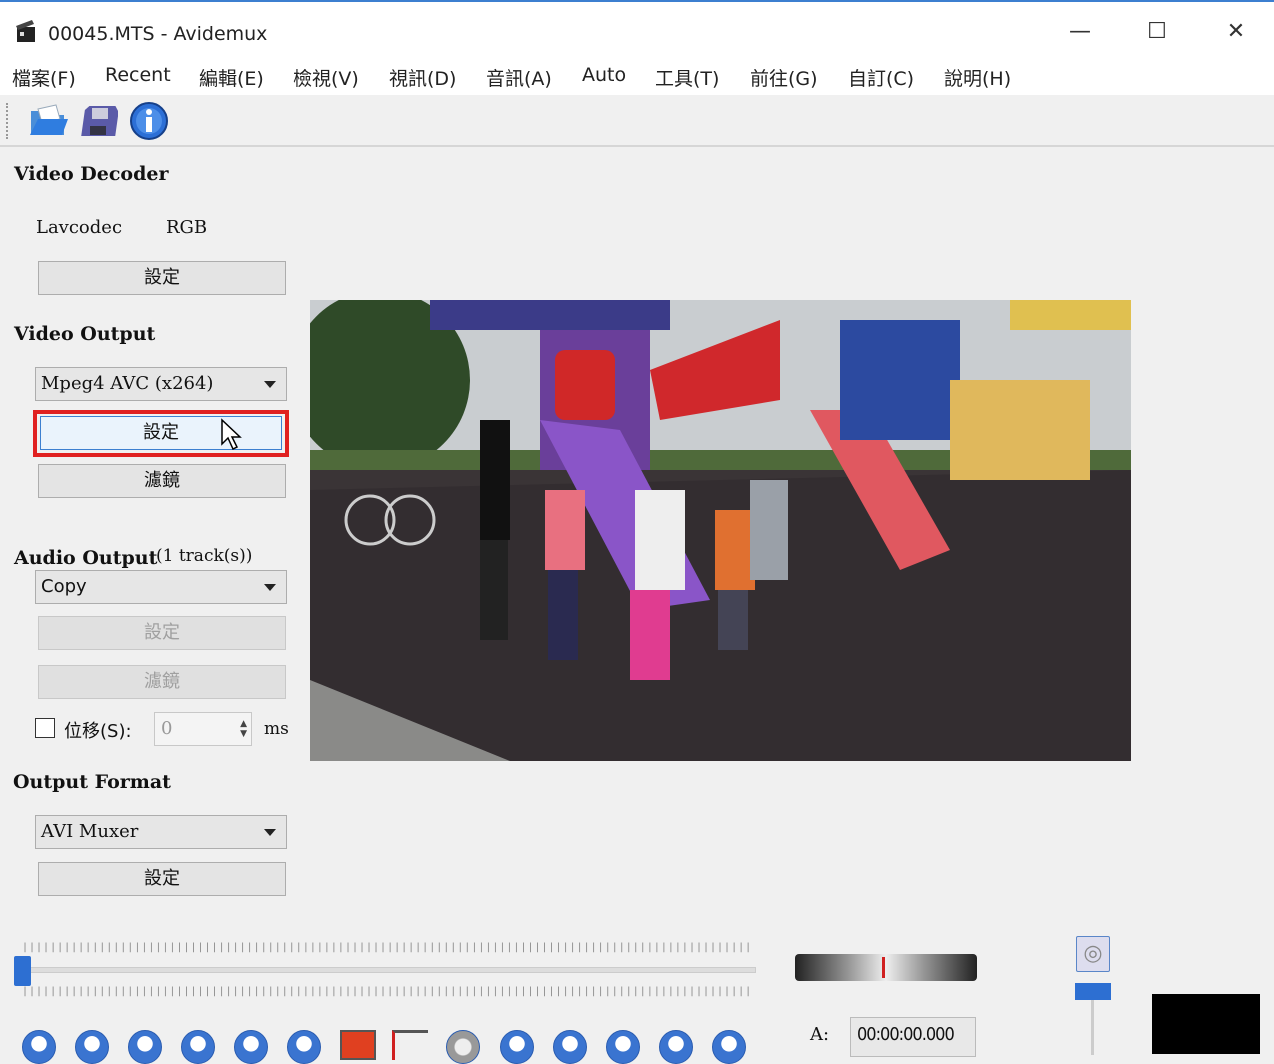 Image resolution: width=1274 pixels, height=1064 pixels. Describe the element at coordinates (623, 1047) in the screenshot. I see `goto-marker-b-button` at that location.